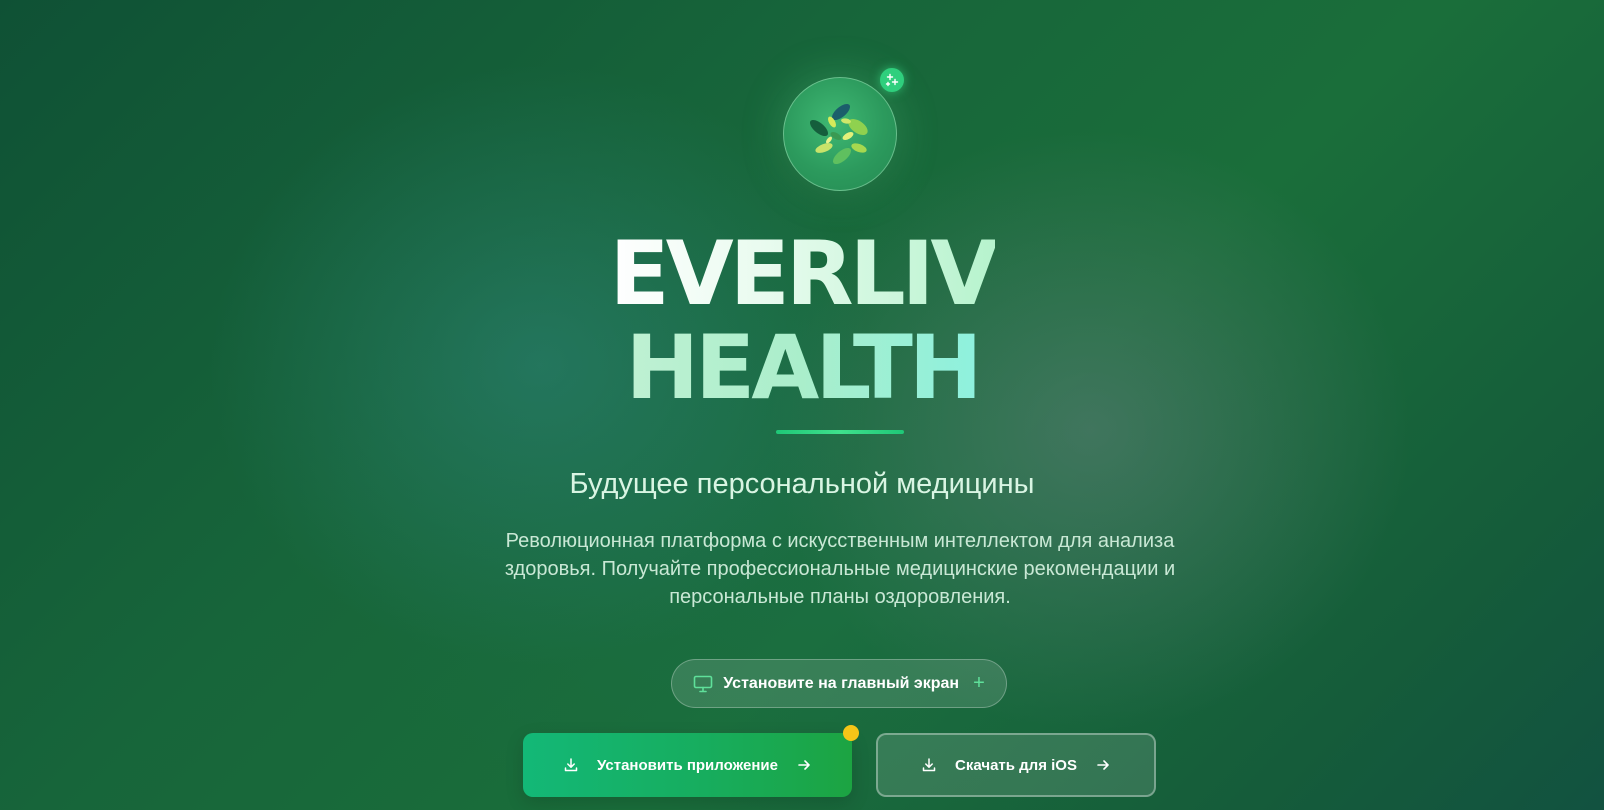 Image resolution: width=1604 pixels, height=810 pixels. Describe the element at coordinates (840, 134) in the screenshot. I see `leaves-icon` at that location.